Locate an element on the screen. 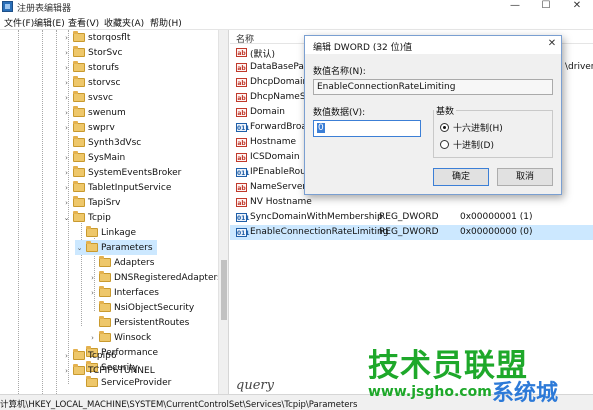  tree-node-synth3dvsc: Synth3dVsc is located at coordinates (101, 142).